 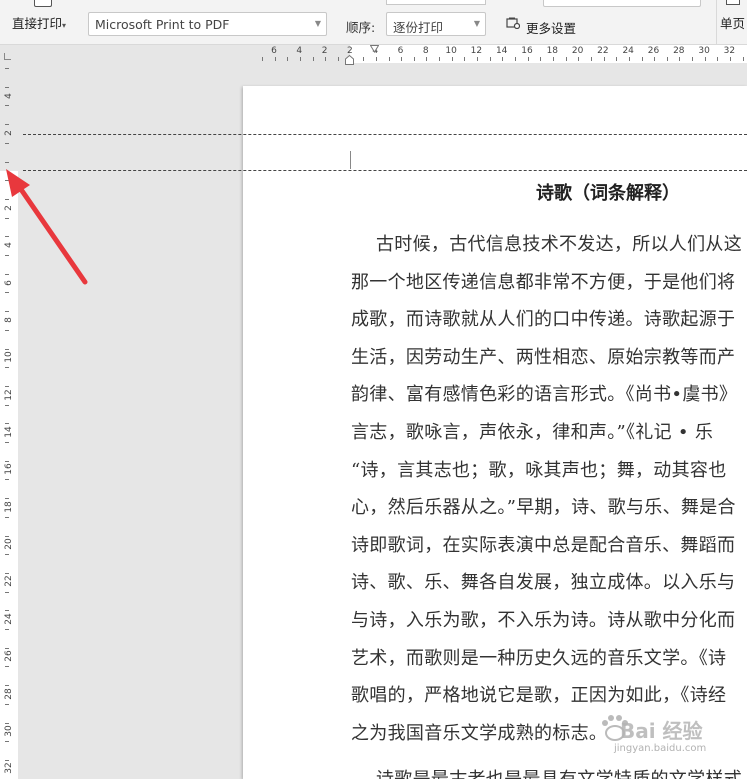 I want to click on h-ruler-number: 14, so click(x=501, y=51).